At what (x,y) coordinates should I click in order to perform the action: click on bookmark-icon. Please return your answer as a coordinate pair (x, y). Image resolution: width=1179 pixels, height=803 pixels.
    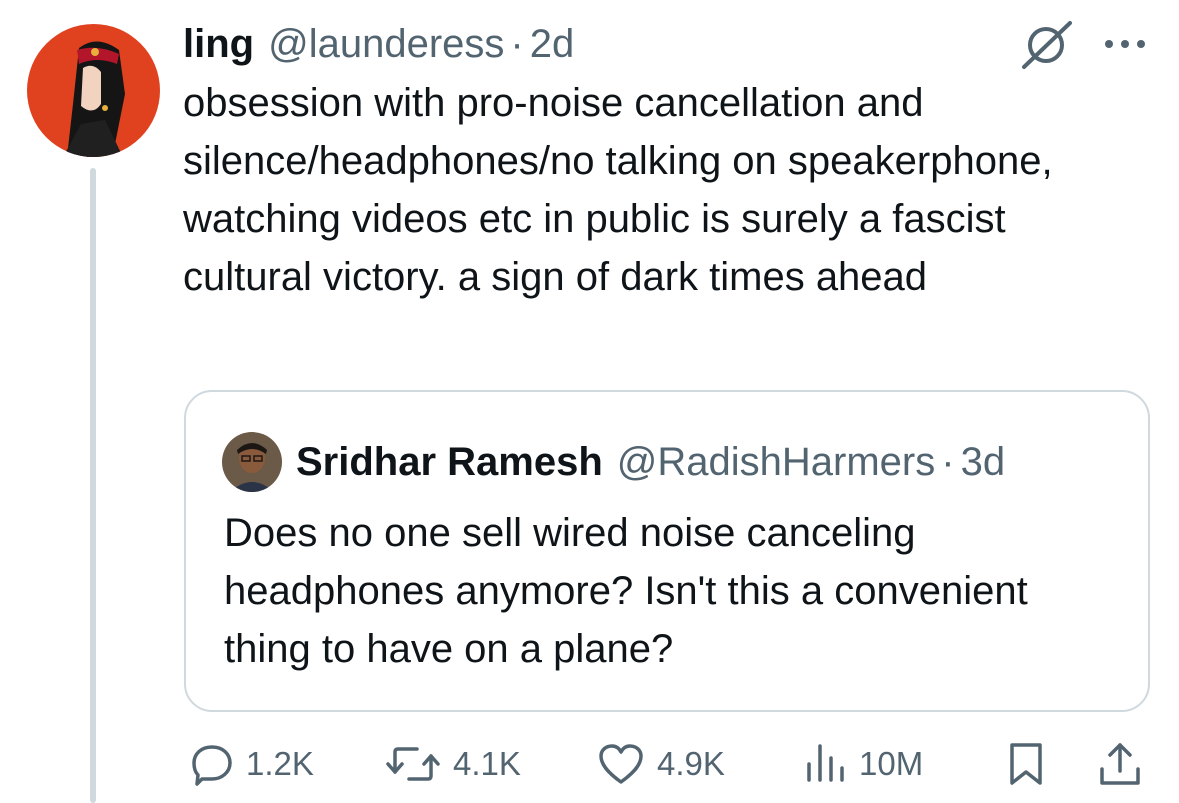
    Looking at the image, I should click on (1026, 764).